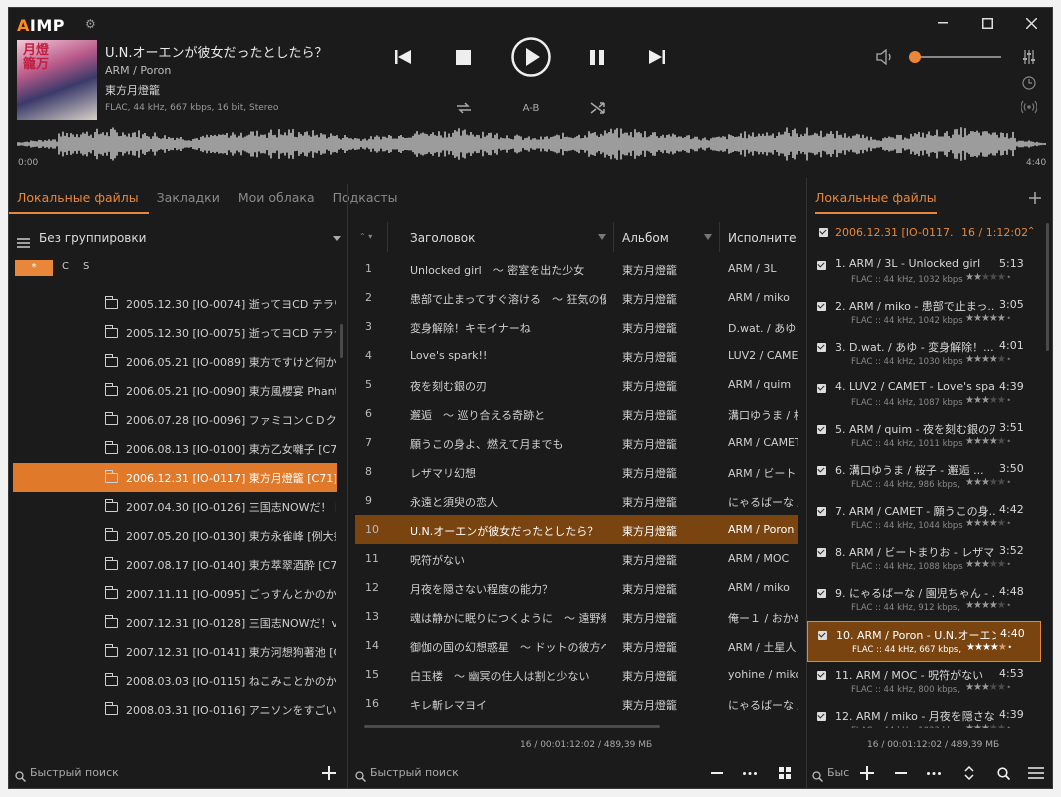 This screenshot has height=797, width=1061. What do you see at coordinates (915, 57) in the screenshot?
I see `volume-knob` at bounding box center [915, 57].